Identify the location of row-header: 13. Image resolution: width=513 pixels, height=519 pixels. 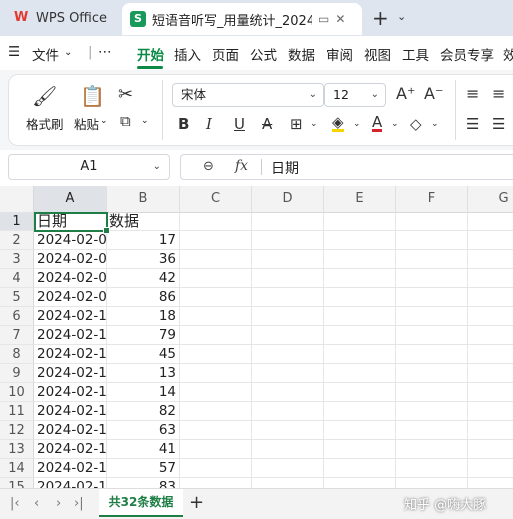
(17, 449).